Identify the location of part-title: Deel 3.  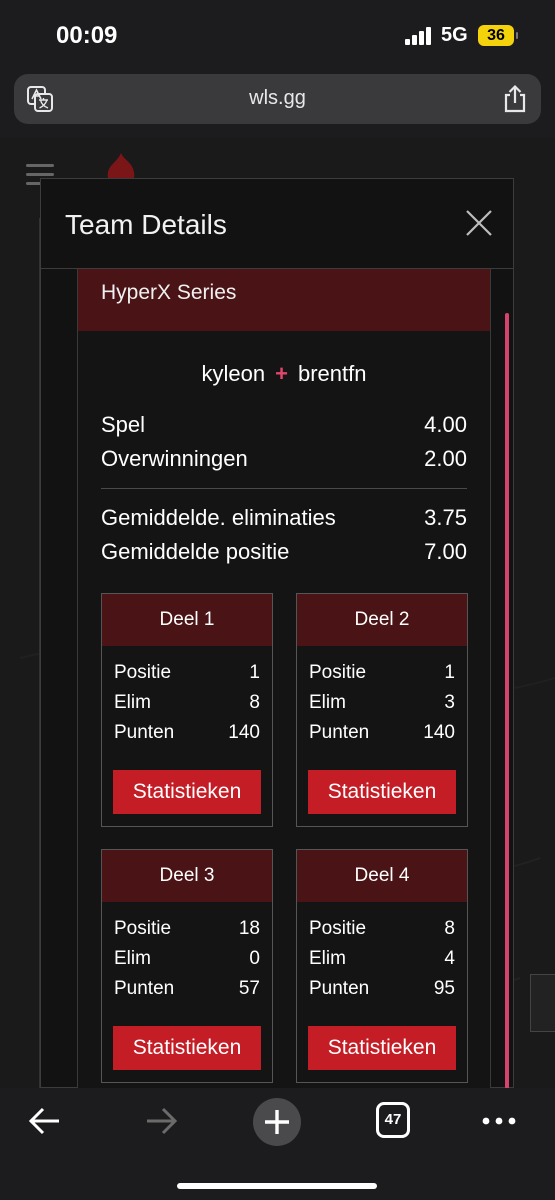
(187, 876).